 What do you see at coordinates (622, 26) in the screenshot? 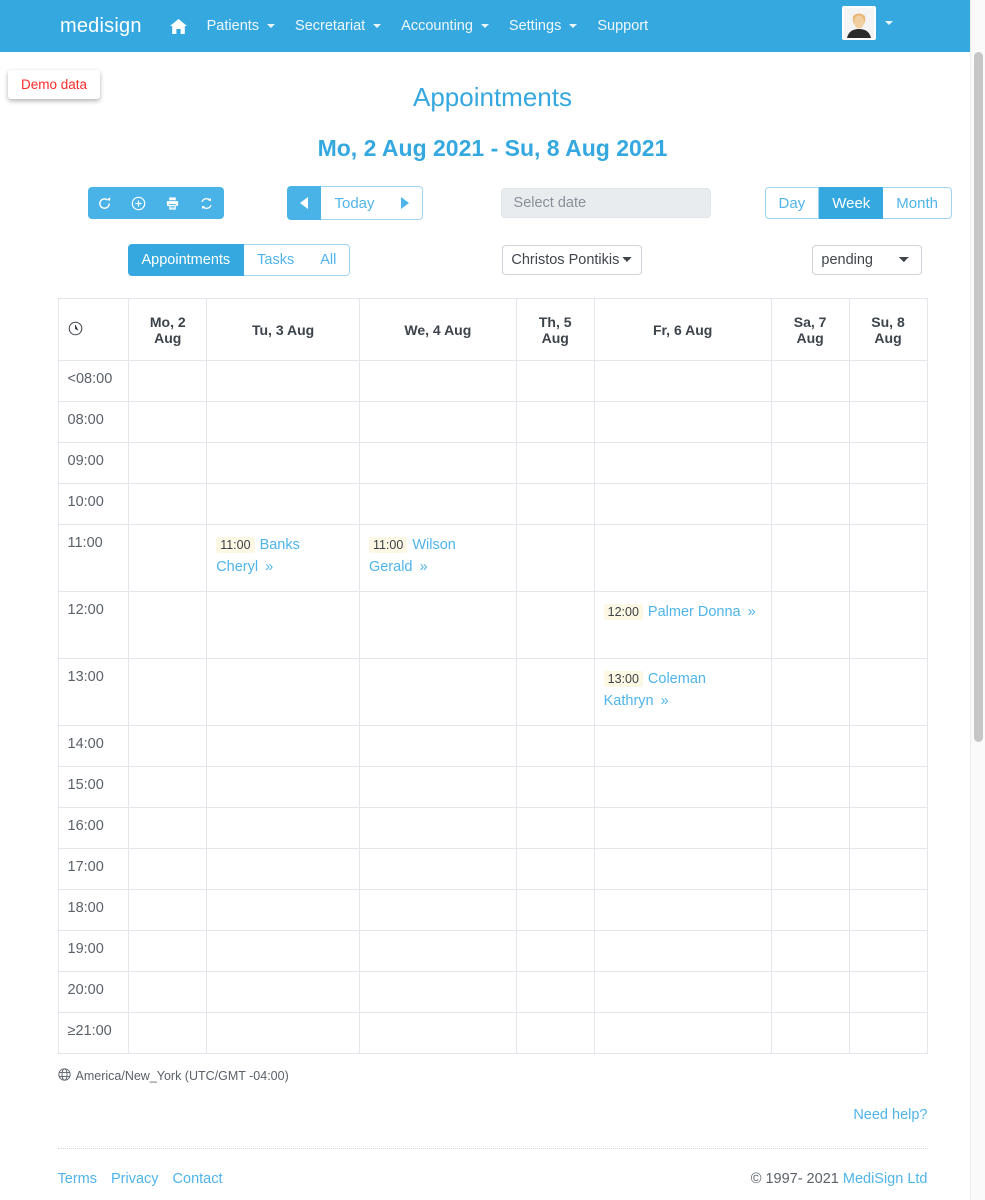
I see `nav-item-support: Support` at bounding box center [622, 26].